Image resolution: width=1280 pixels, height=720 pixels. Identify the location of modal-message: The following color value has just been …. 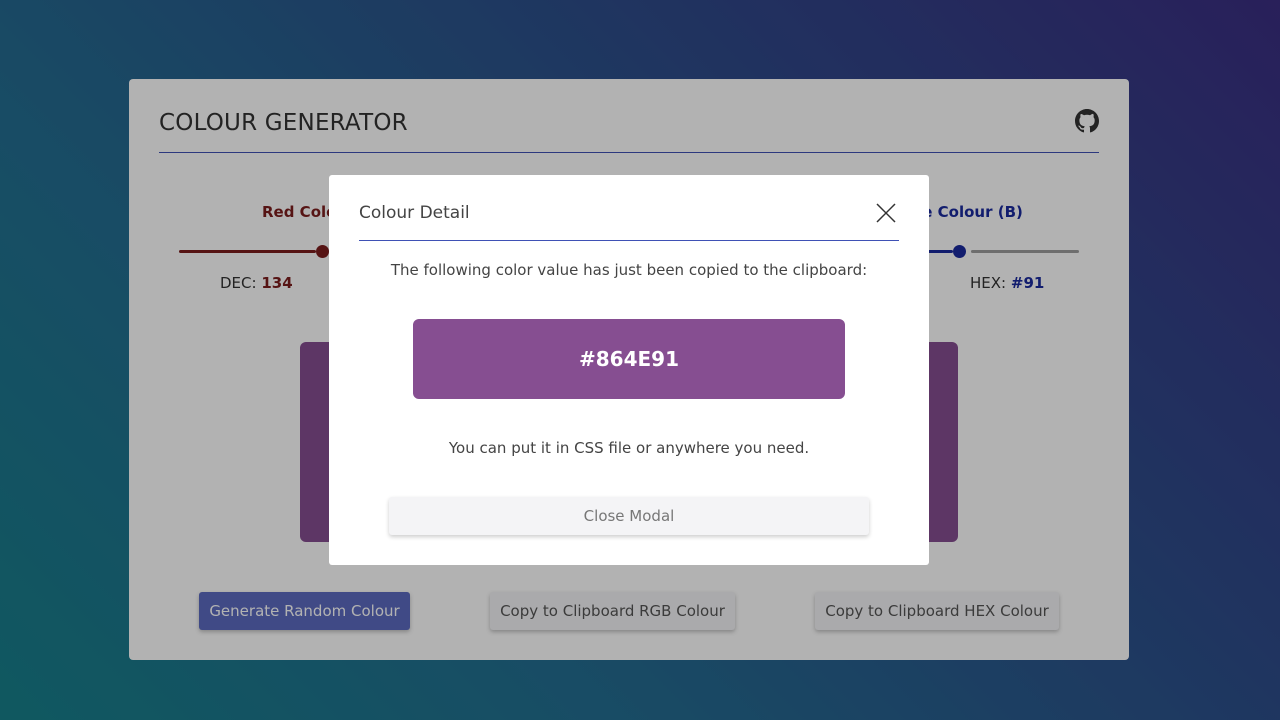
(629, 270).